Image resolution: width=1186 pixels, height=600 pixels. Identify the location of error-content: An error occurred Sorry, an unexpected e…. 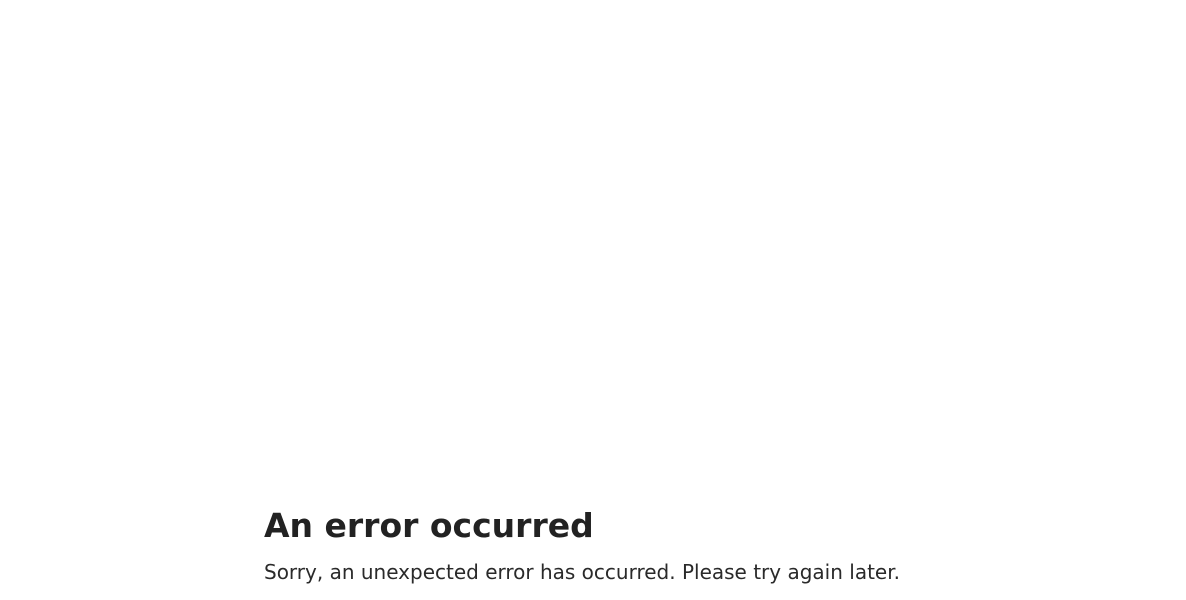
(644, 545).